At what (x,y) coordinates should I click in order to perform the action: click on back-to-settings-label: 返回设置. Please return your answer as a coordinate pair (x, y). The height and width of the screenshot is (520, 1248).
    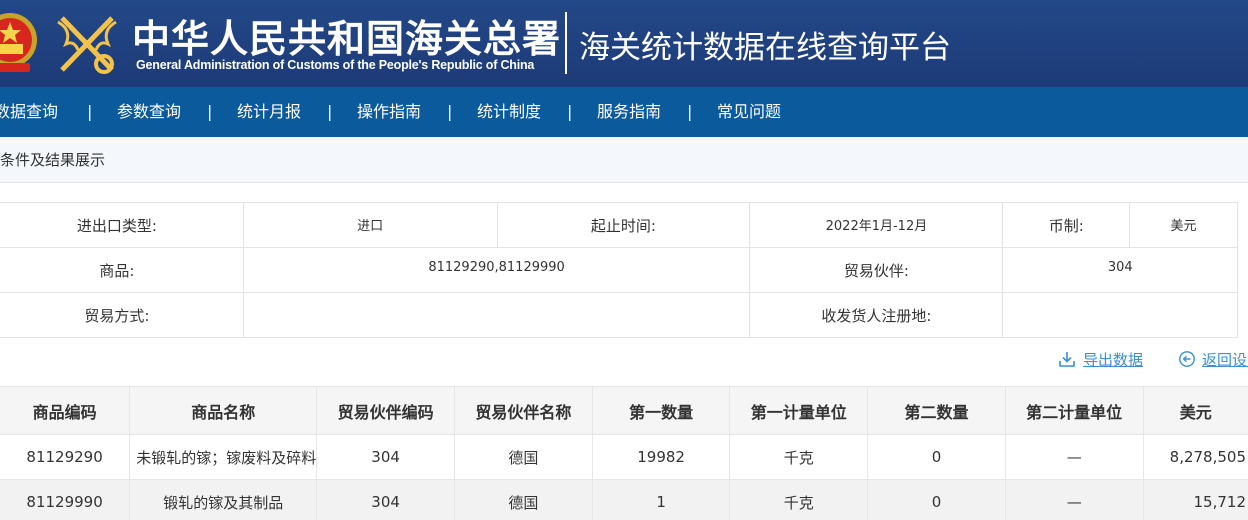
    Looking at the image, I should click on (1225, 360).